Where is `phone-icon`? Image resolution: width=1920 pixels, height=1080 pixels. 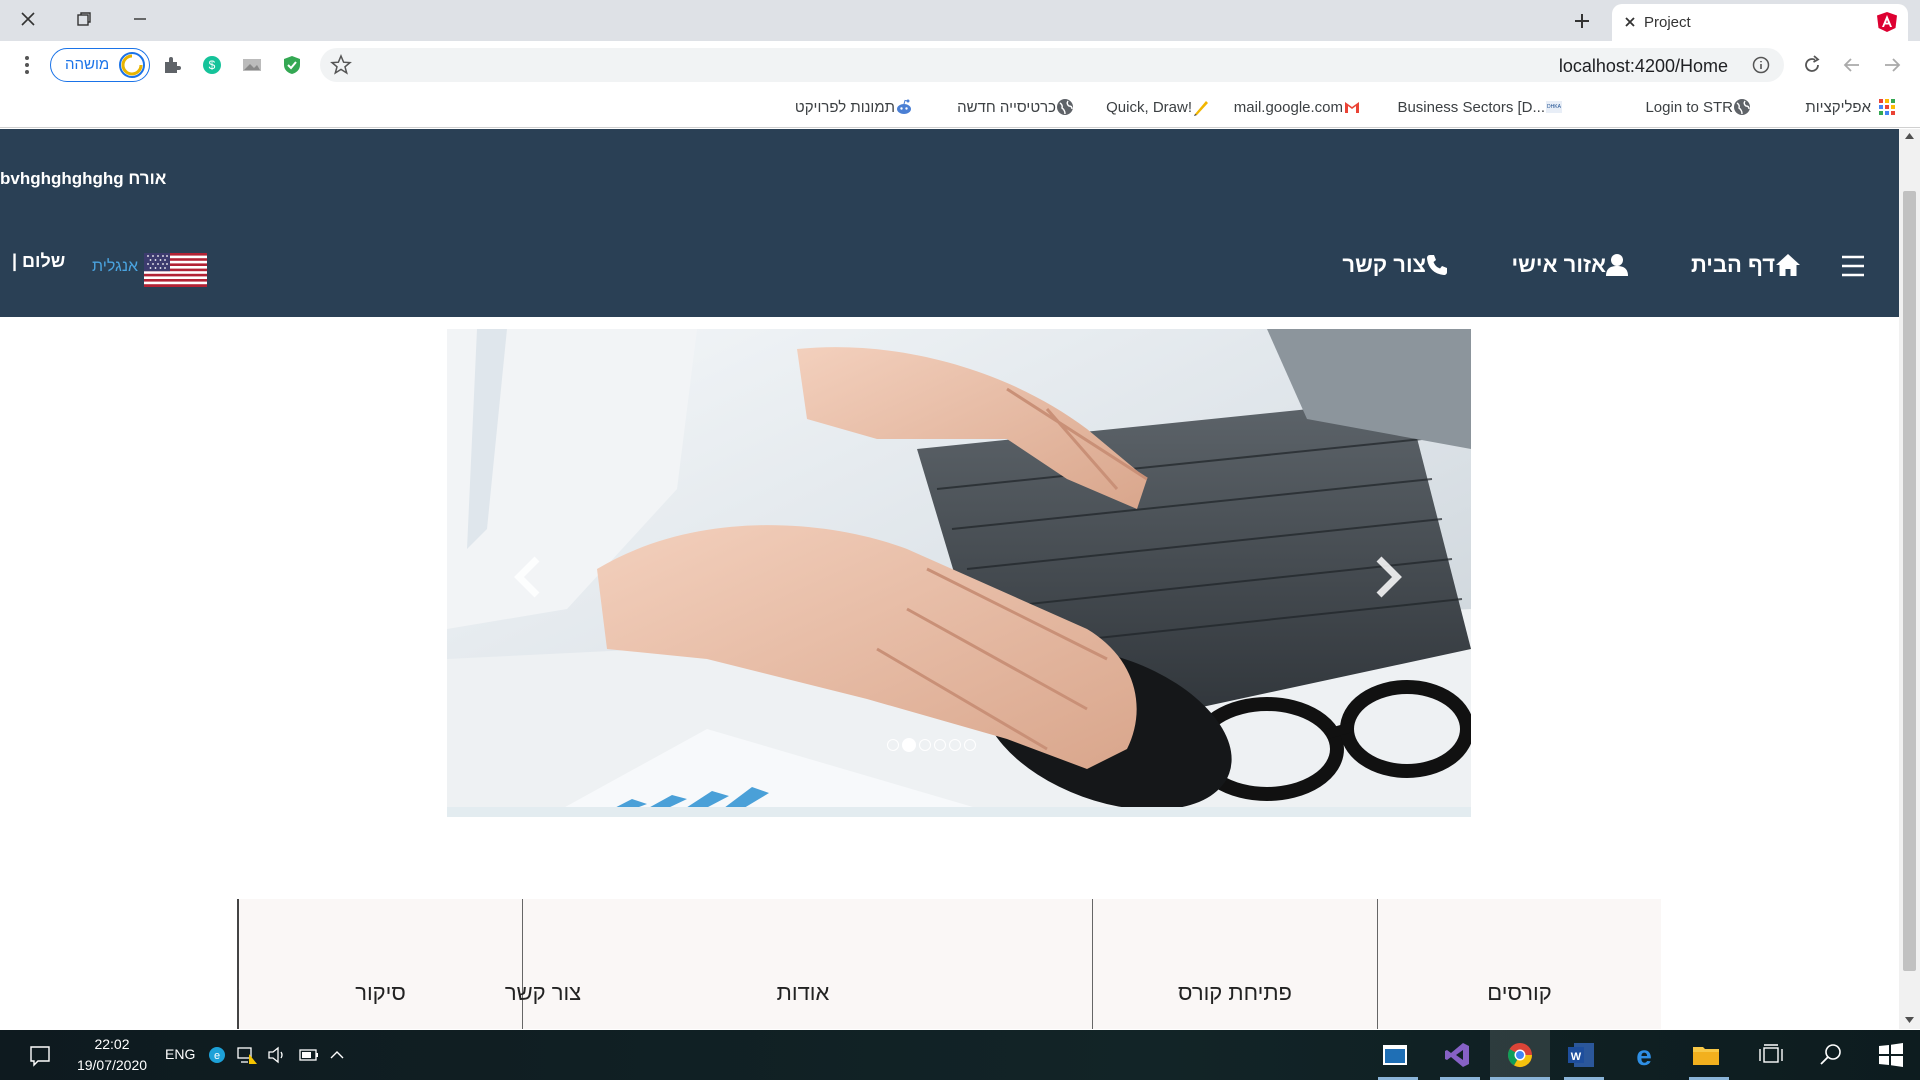
phone-icon is located at coordinates (1437, 265).